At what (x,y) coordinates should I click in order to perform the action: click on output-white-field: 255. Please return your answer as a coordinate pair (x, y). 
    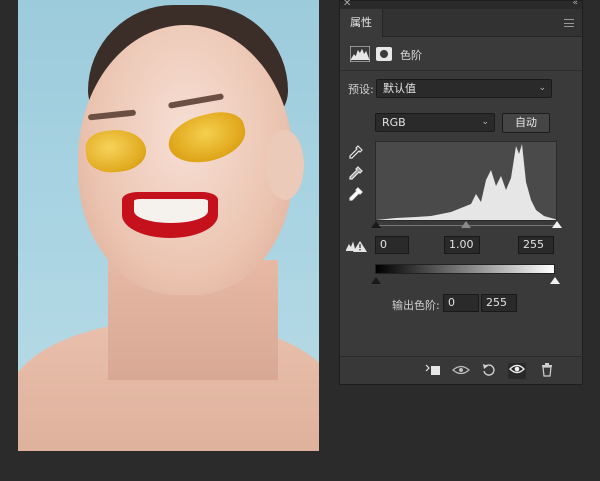
    Looking at the image, I should click on (499, 303).